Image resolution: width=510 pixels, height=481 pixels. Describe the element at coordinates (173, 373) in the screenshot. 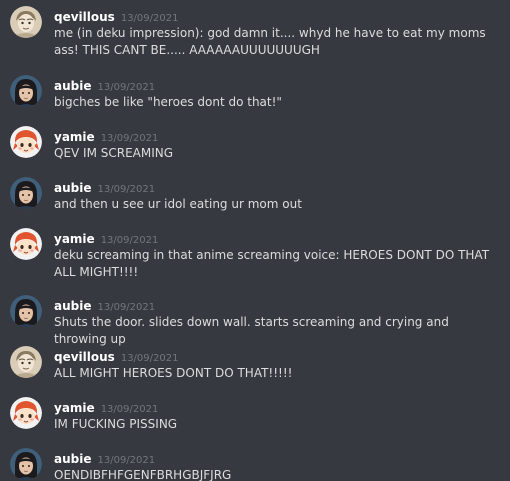

I see `message-text: ALL MIGHT HEROES DONT DO THAT!!!!!` at that location.